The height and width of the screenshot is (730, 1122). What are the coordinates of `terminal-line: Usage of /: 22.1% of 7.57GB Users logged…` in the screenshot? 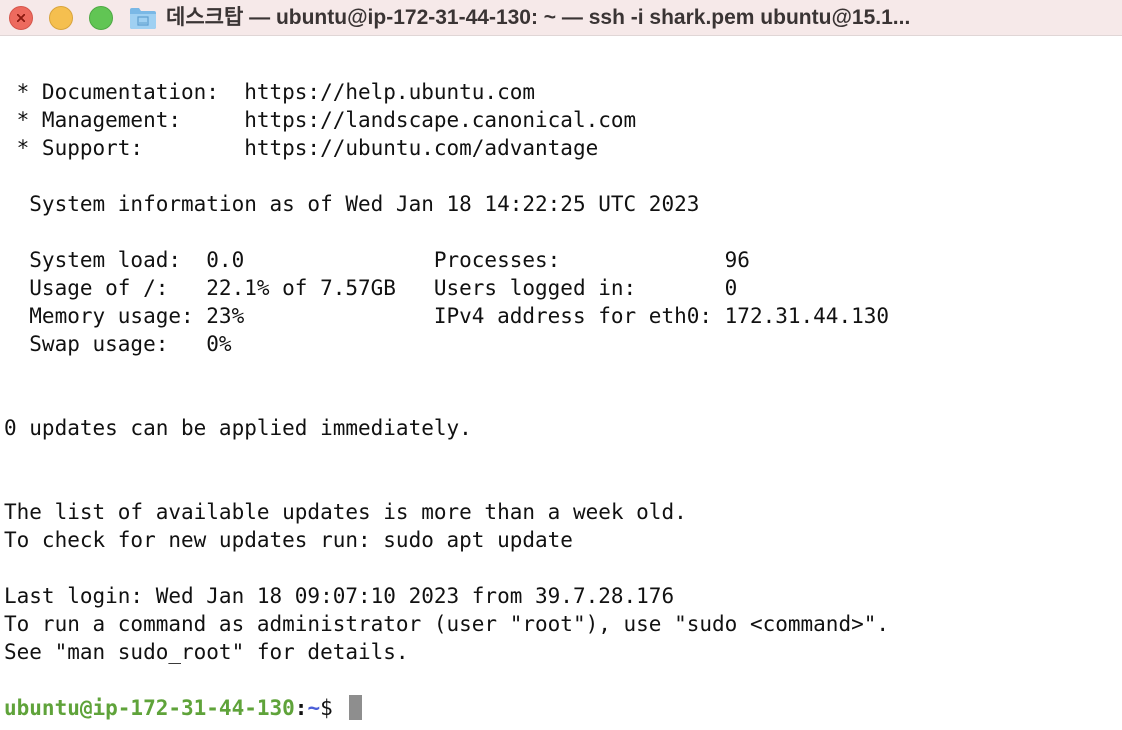 It's located at (371, 288).